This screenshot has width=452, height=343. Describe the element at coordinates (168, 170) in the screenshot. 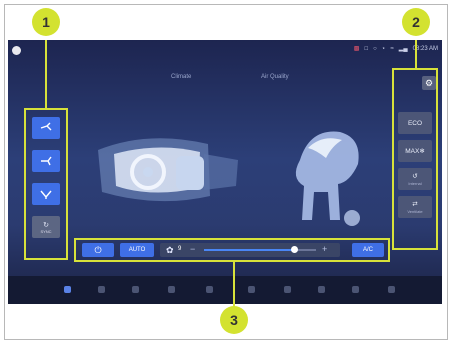

I see `cabin-illustration` at that location.